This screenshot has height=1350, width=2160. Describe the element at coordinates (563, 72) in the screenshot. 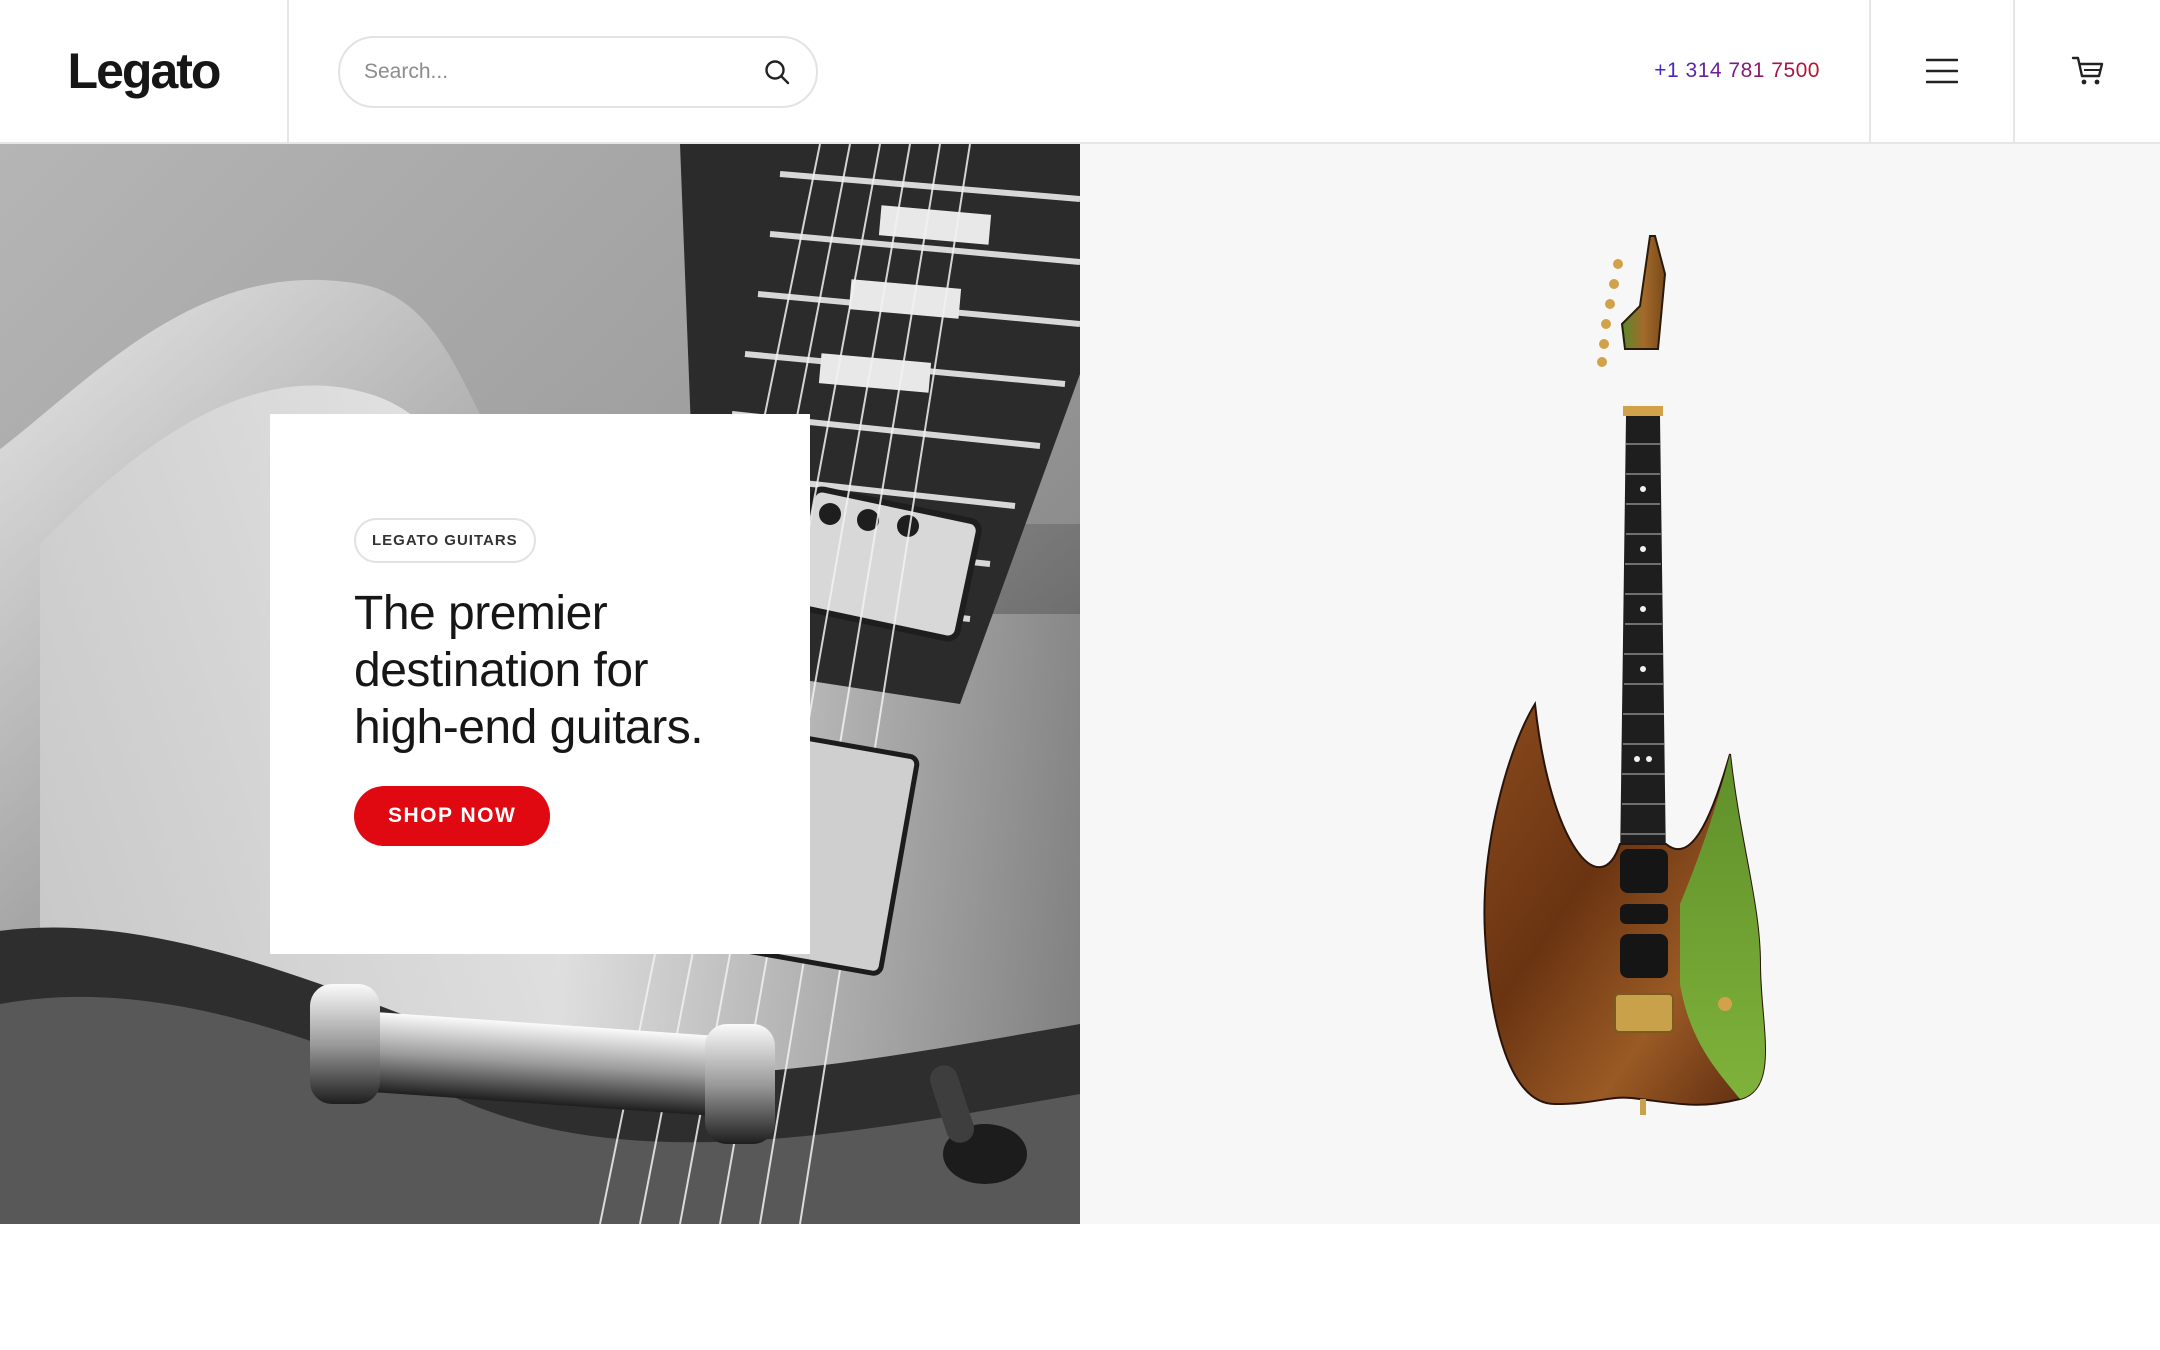

I see `search-input` at that location.